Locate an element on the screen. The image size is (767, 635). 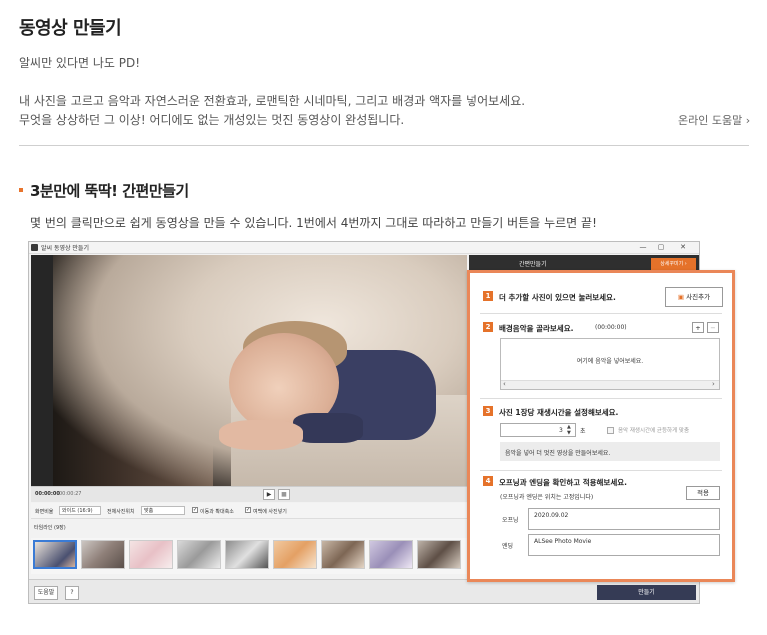
step2-number: 2 is located at coordinates (488, 327).